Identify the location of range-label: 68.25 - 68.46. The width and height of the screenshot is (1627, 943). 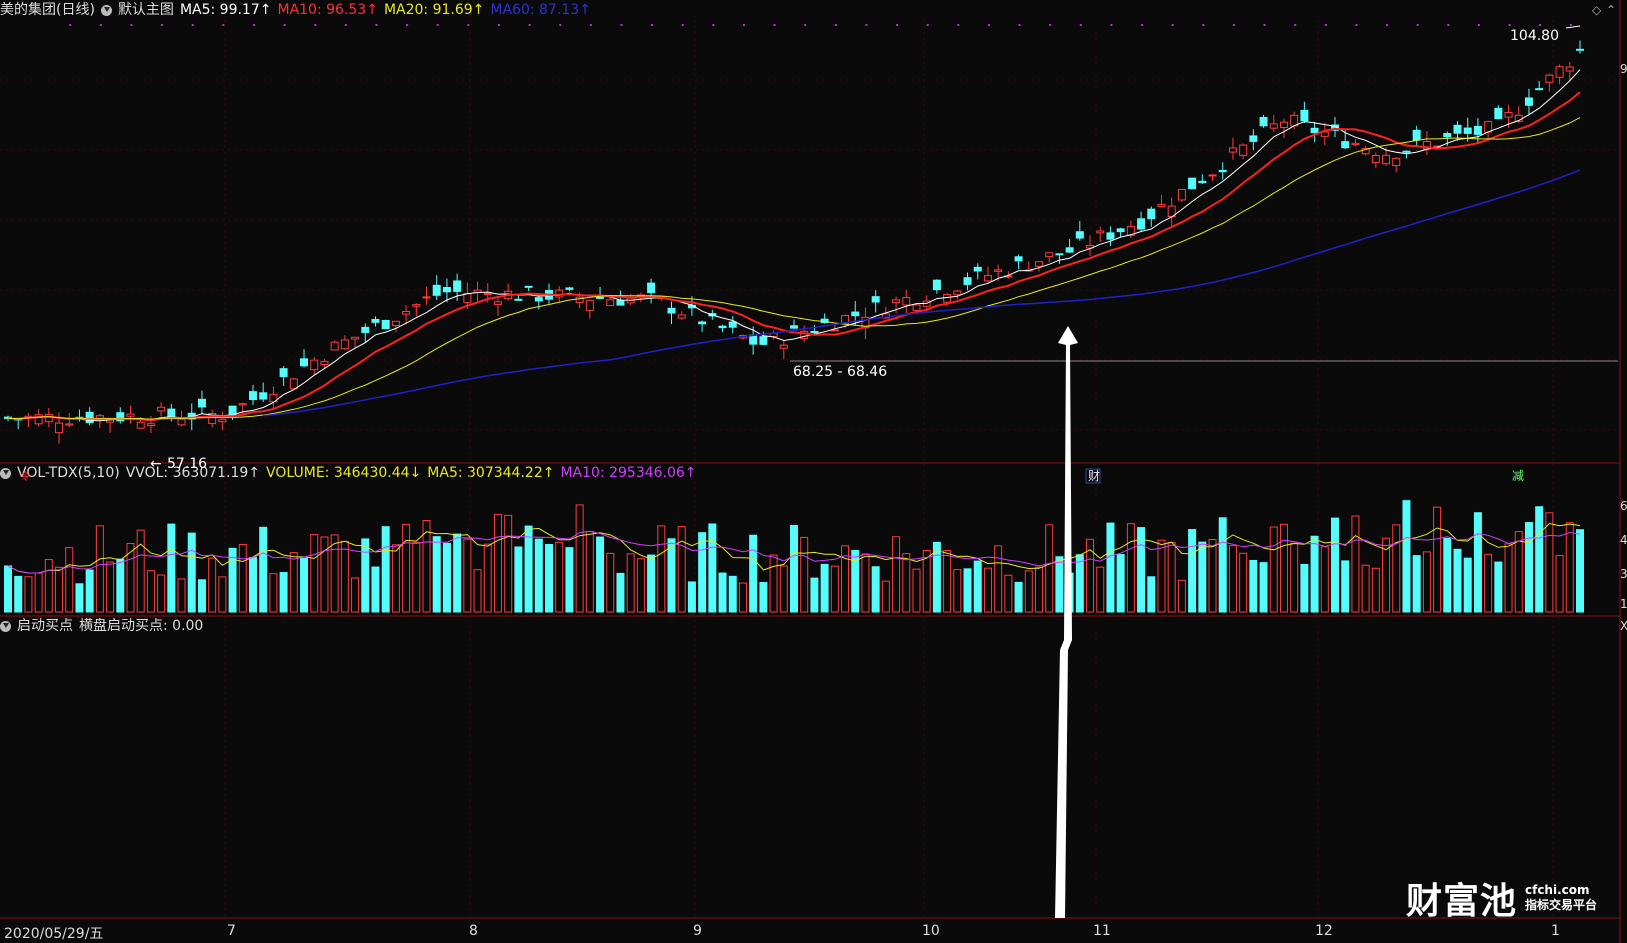
(840, 372).